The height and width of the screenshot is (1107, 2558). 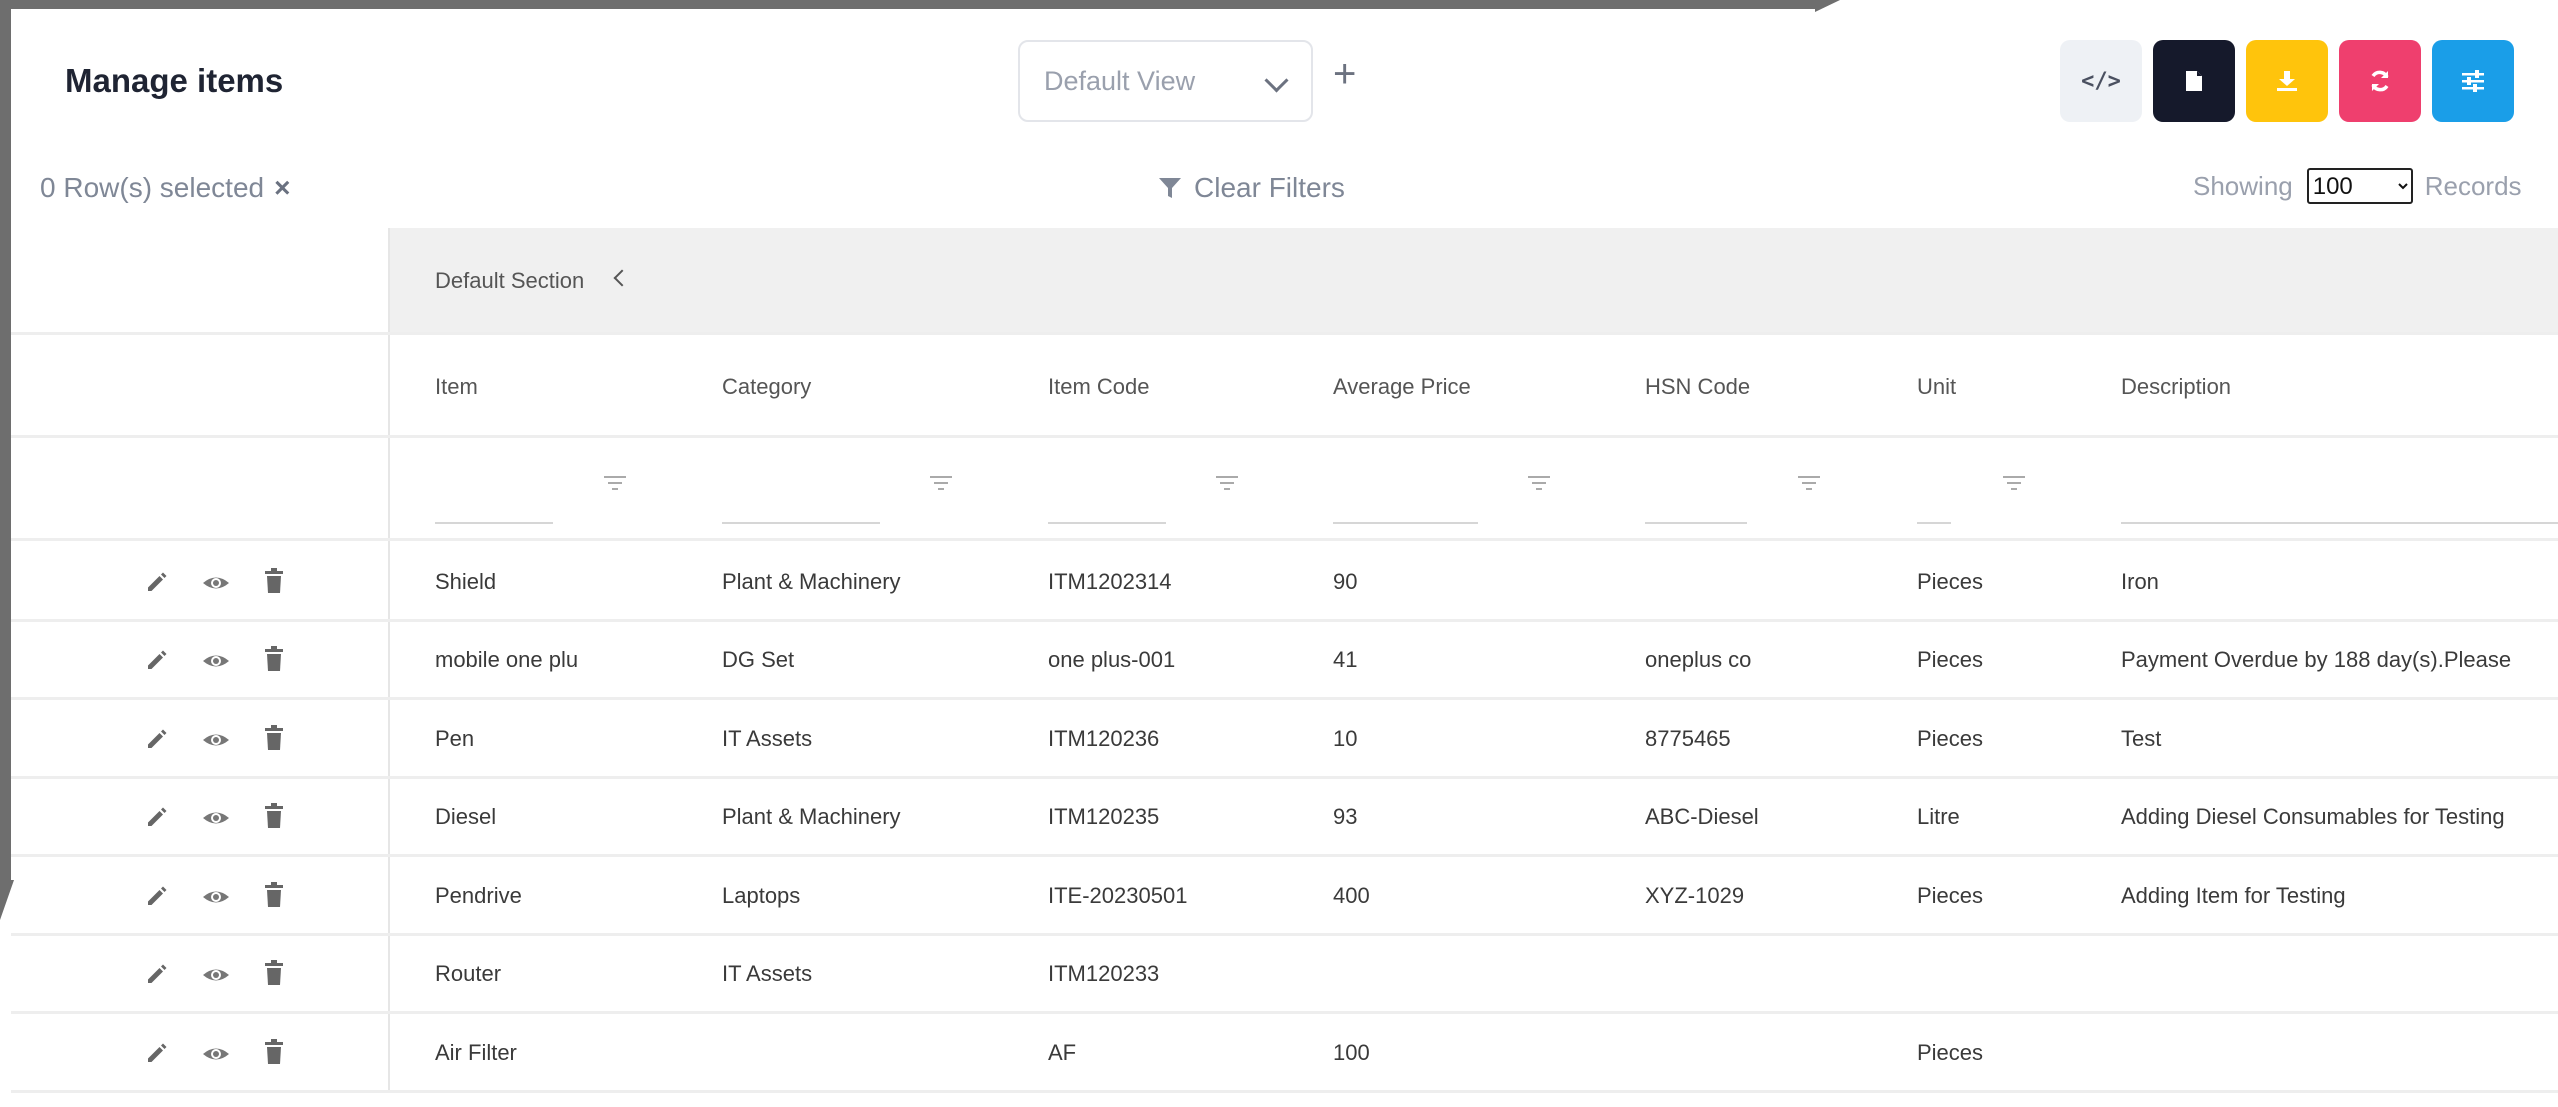 What do you see at coordinates (282, 187) in the screenshot?
I see `clear-selection-icon: ×` at bounding box center [282, 187].